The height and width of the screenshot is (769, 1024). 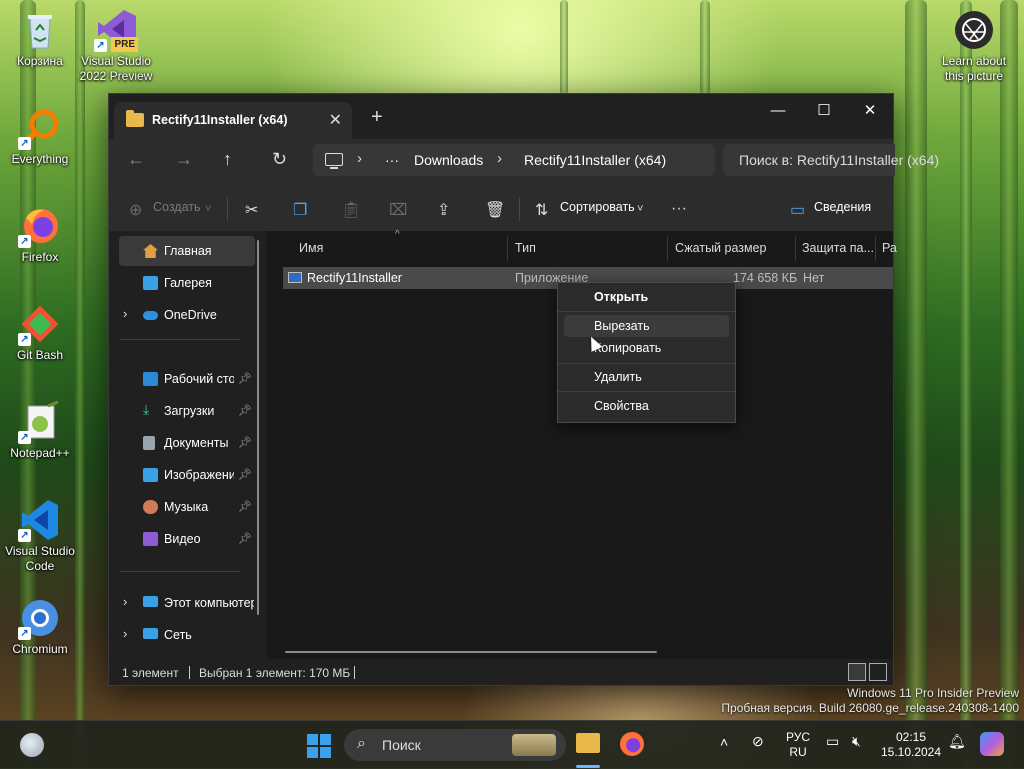 What do you see at coordinates (778, 111) in the screenshot?
I see `minimize-button: —` at bounding box center [778, 111].